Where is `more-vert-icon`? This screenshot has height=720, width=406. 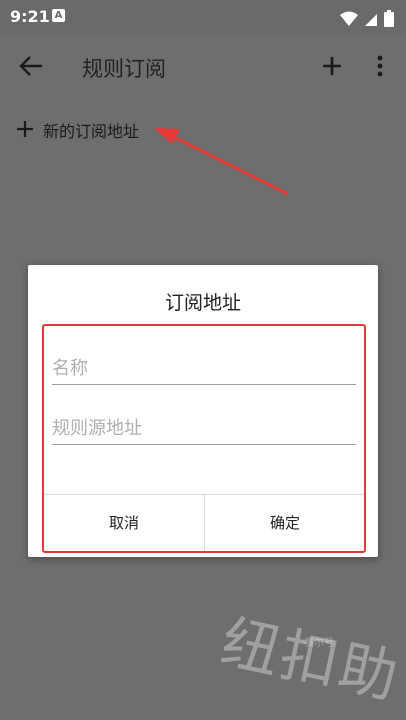
more-vert-icon is located at coordinates (380, 66).